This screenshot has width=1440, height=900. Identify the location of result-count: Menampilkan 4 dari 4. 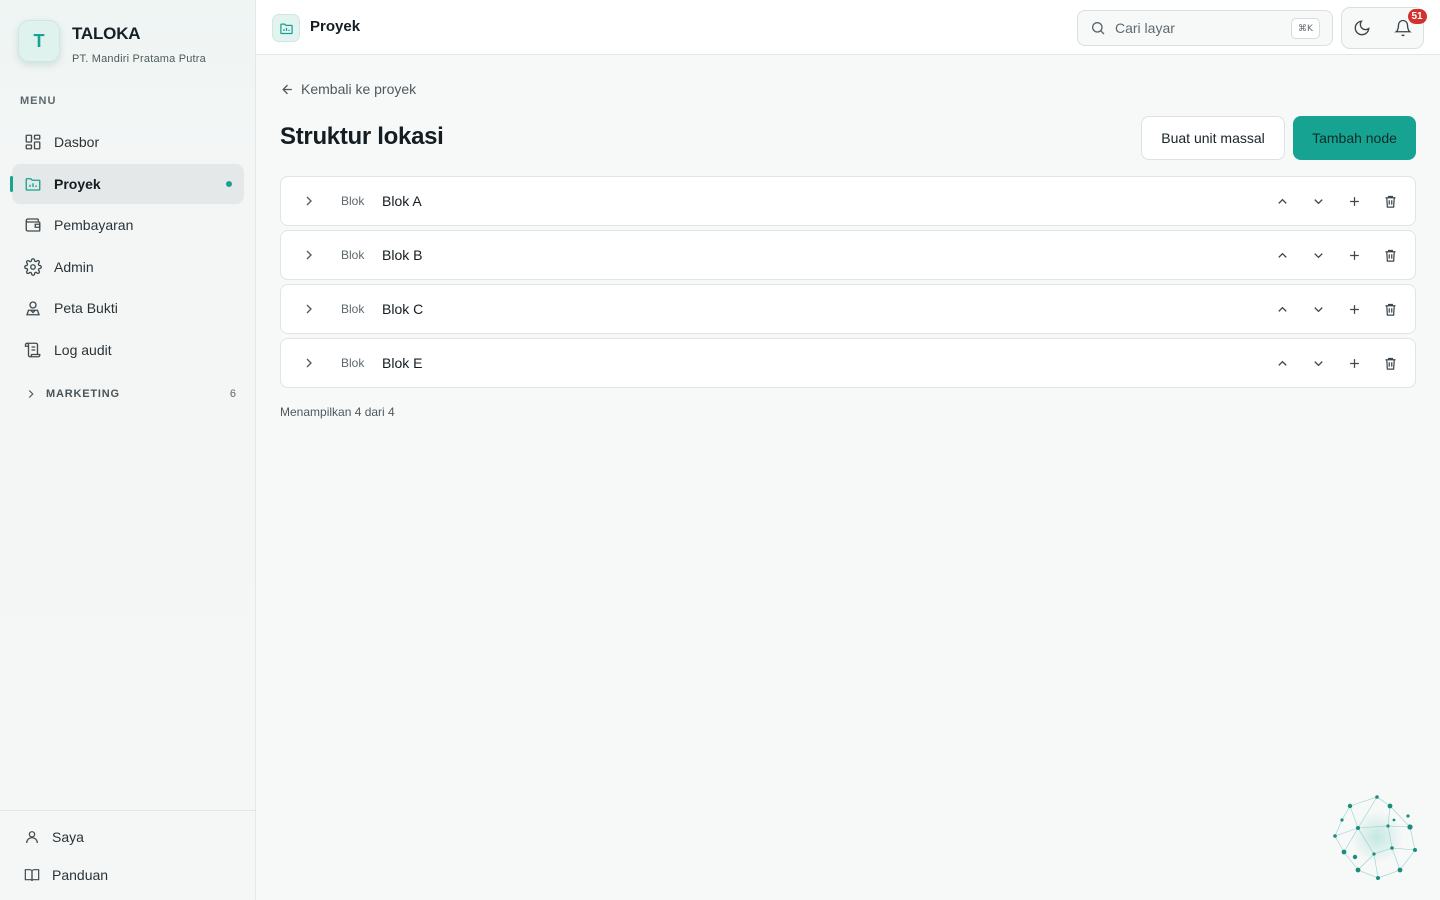
(337, 412).